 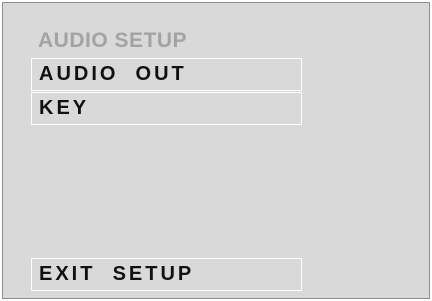 I want to click on menu-item-audio-out: AUDIO OUT, so click(x=166, y=74).